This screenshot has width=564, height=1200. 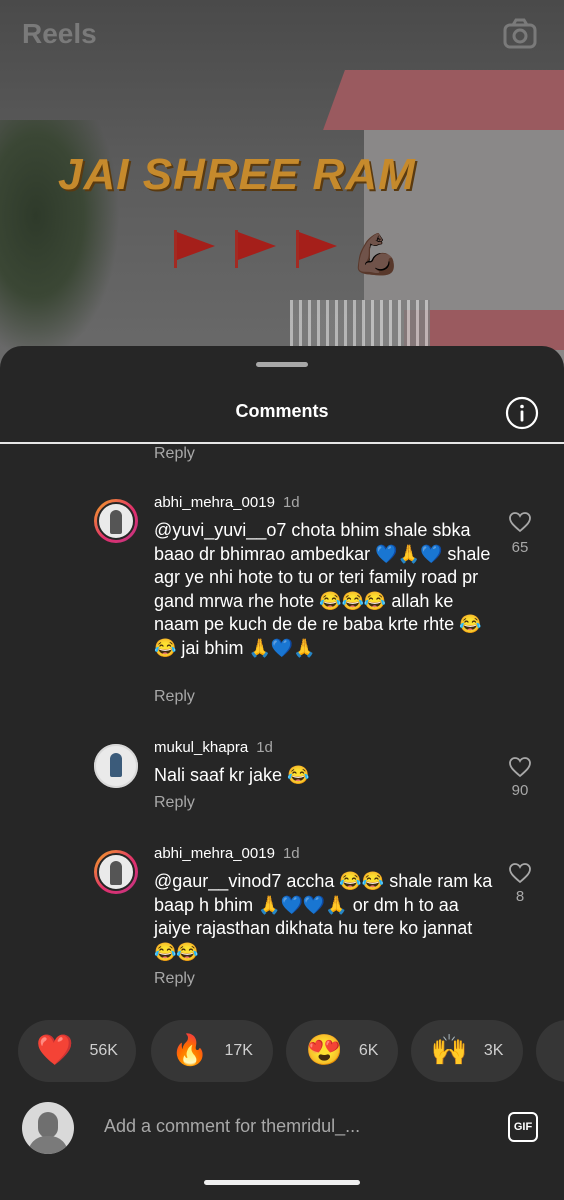 I want to click on reels-title: Reels, so click(x=59, y=33).